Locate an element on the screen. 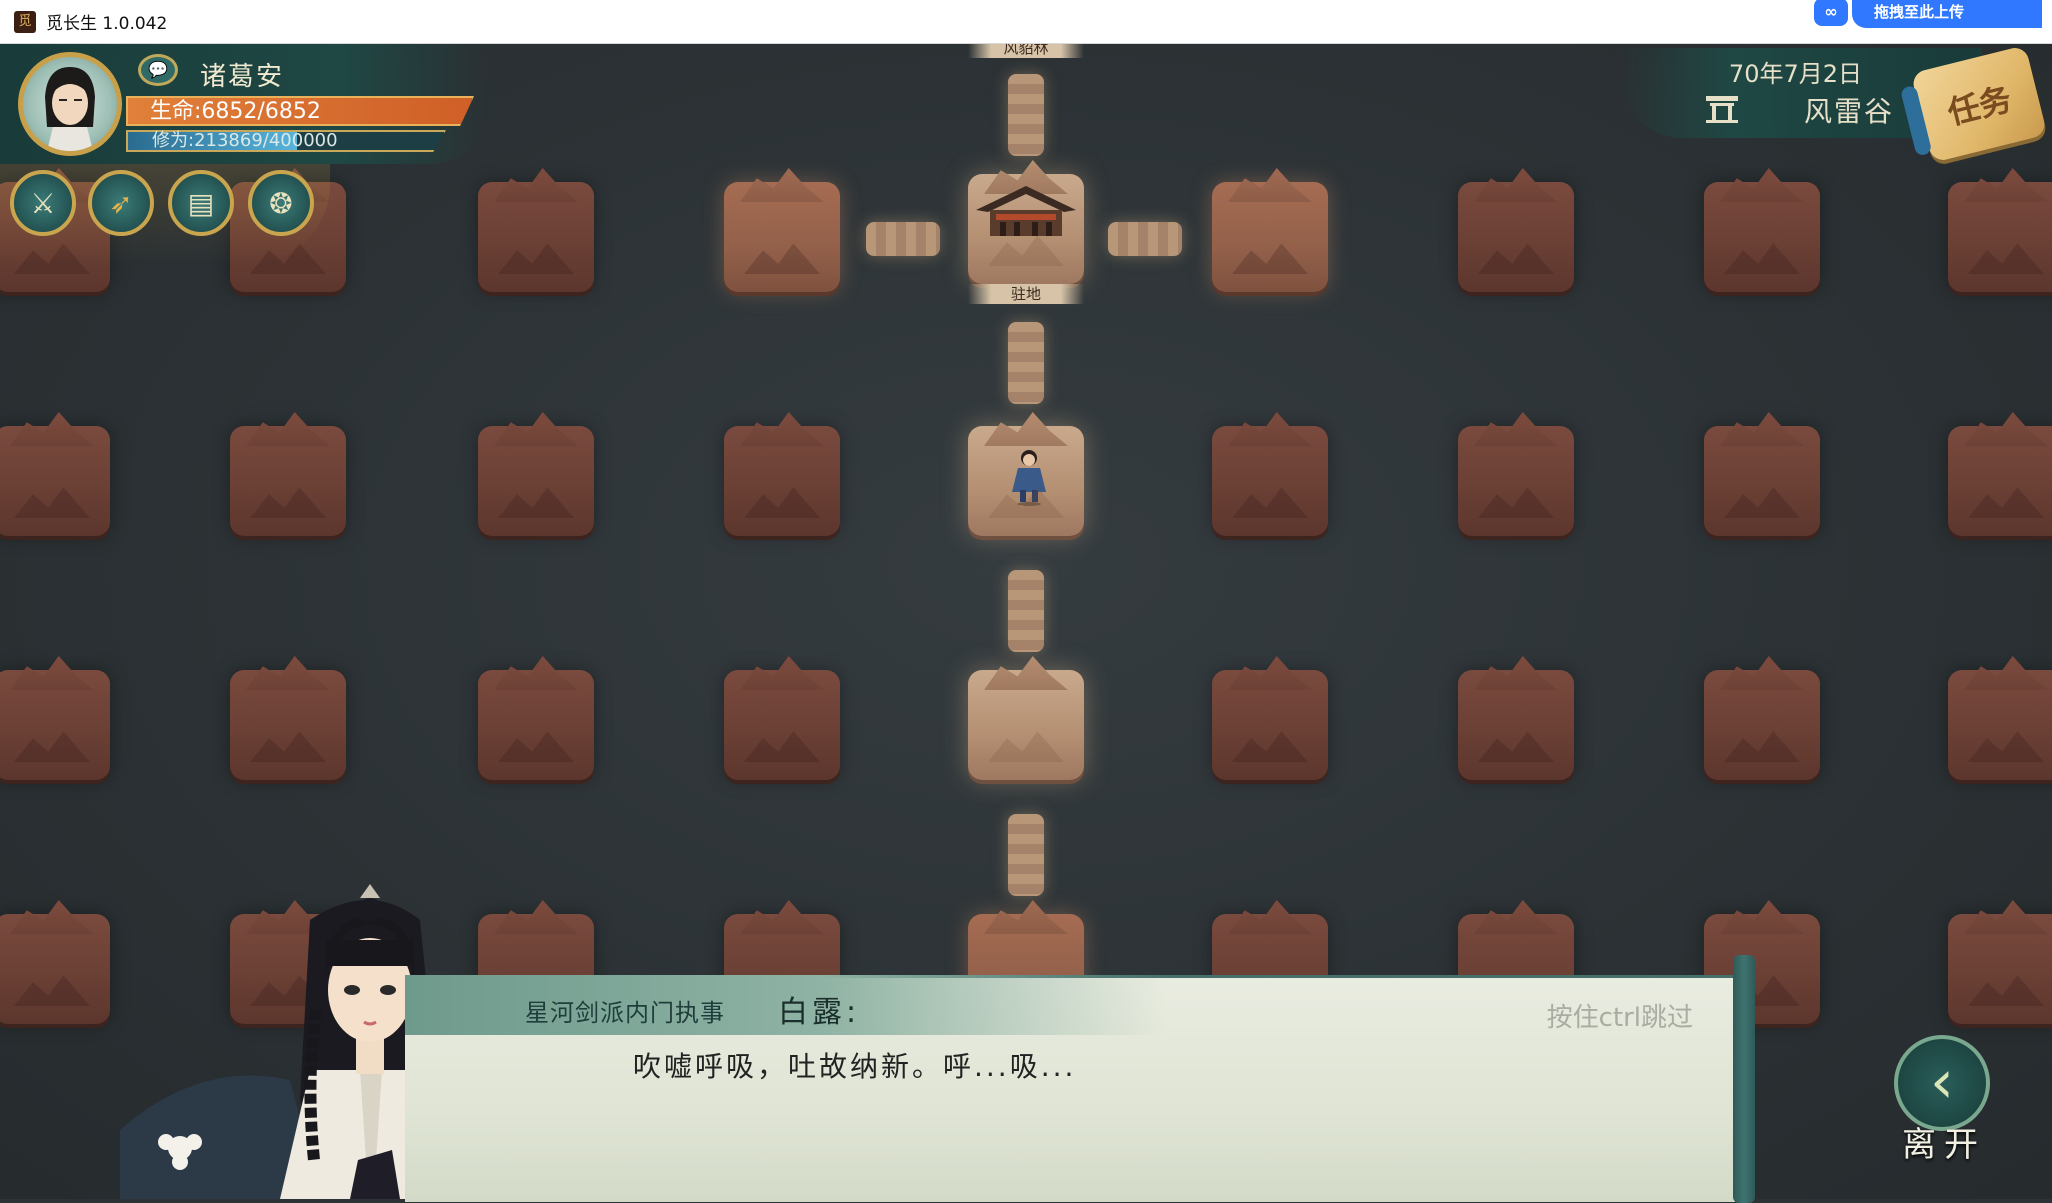 This screenshot has width=2052, height=1203. chat-icon: 💬 is located at coordinates (158, 70).